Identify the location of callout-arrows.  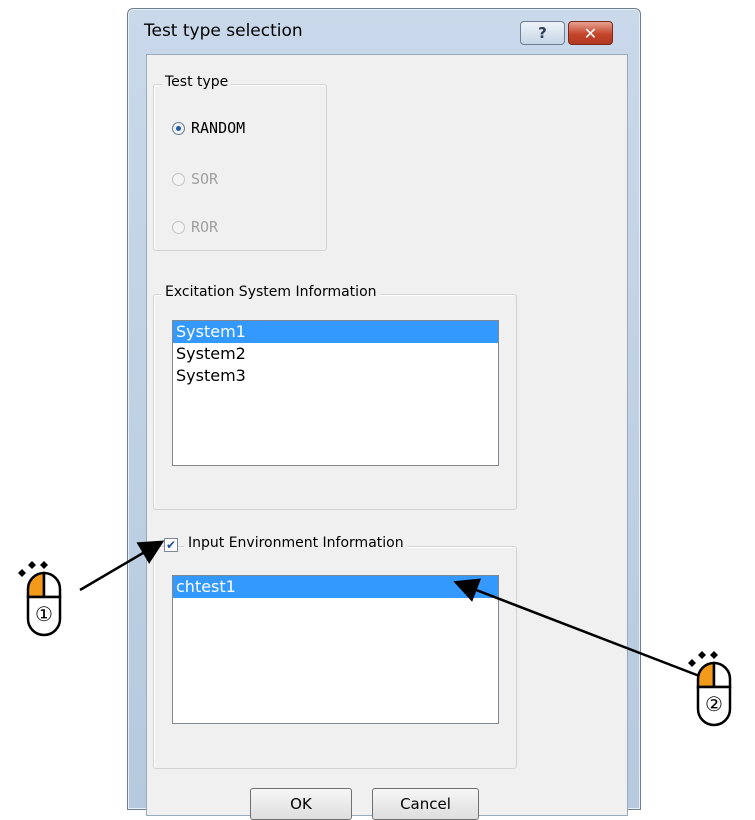
(397, 612).